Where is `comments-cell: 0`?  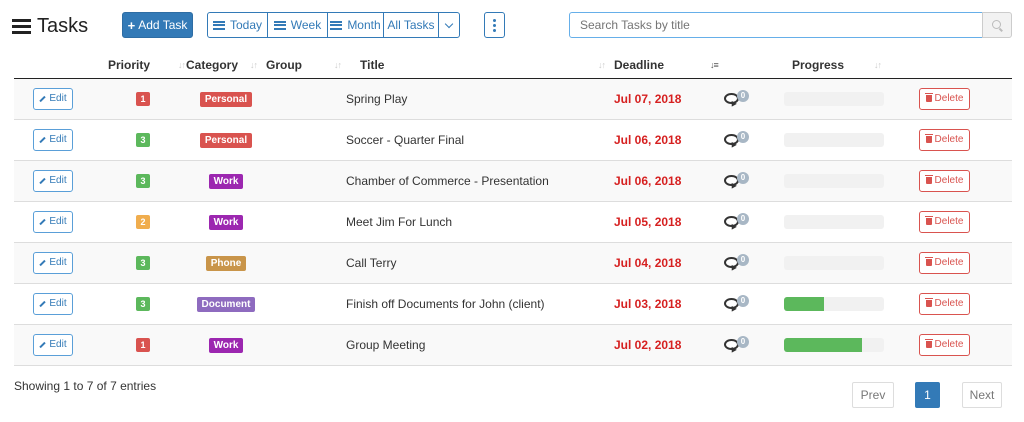
comments-cell: 0 is located at coordinates (753, 222).